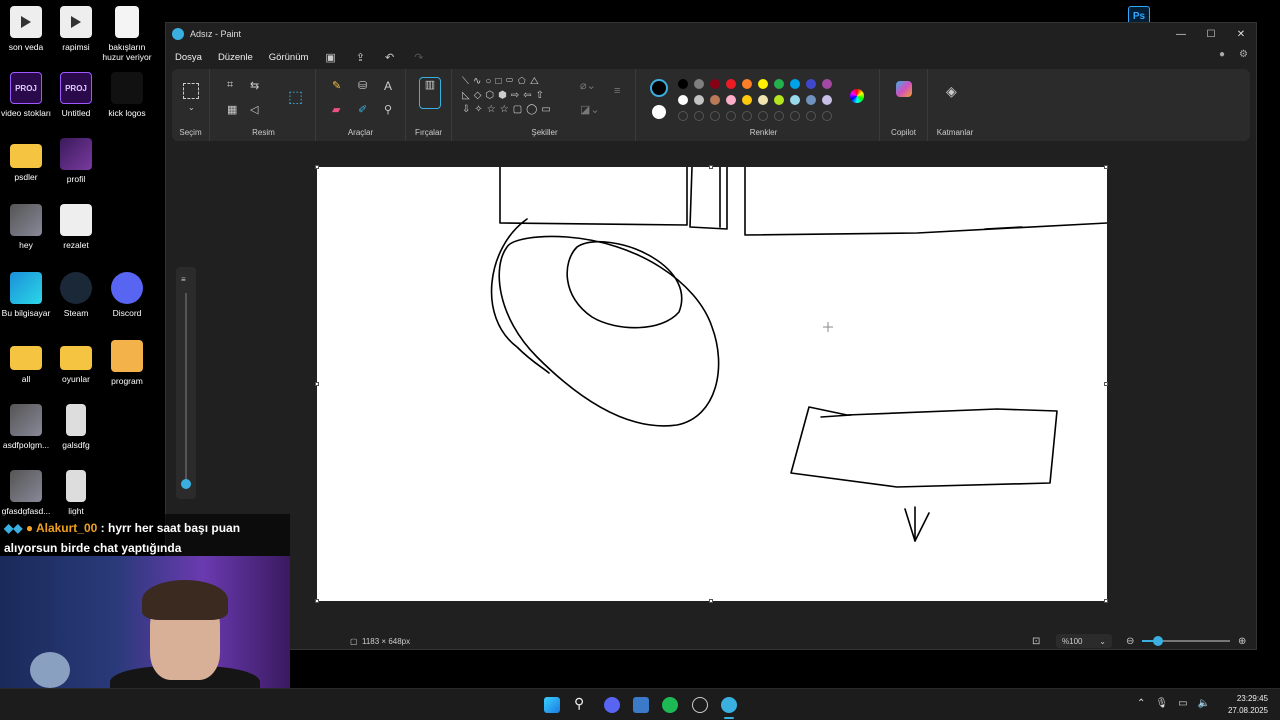 This screenshot has height=720, width=1280. What do you see at coordinates (388, 86) in the screenshot?
I see `text-icon: A` at bounding box center [388, 86].